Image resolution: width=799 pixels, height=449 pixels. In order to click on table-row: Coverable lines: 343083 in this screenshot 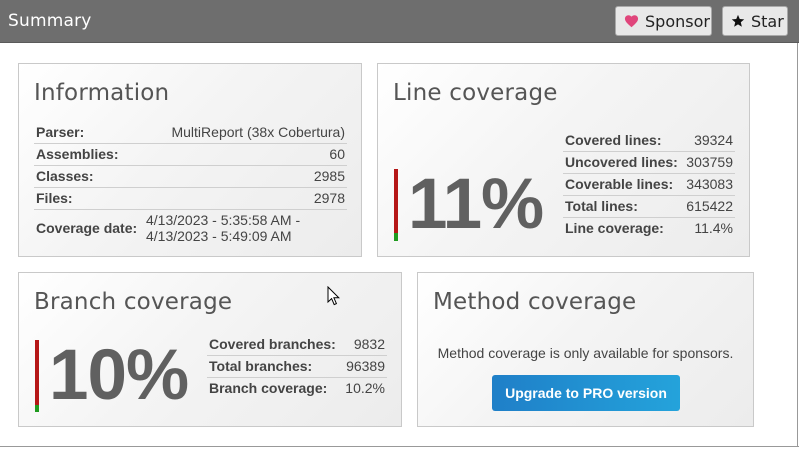, I will do `click(649, 184)`.